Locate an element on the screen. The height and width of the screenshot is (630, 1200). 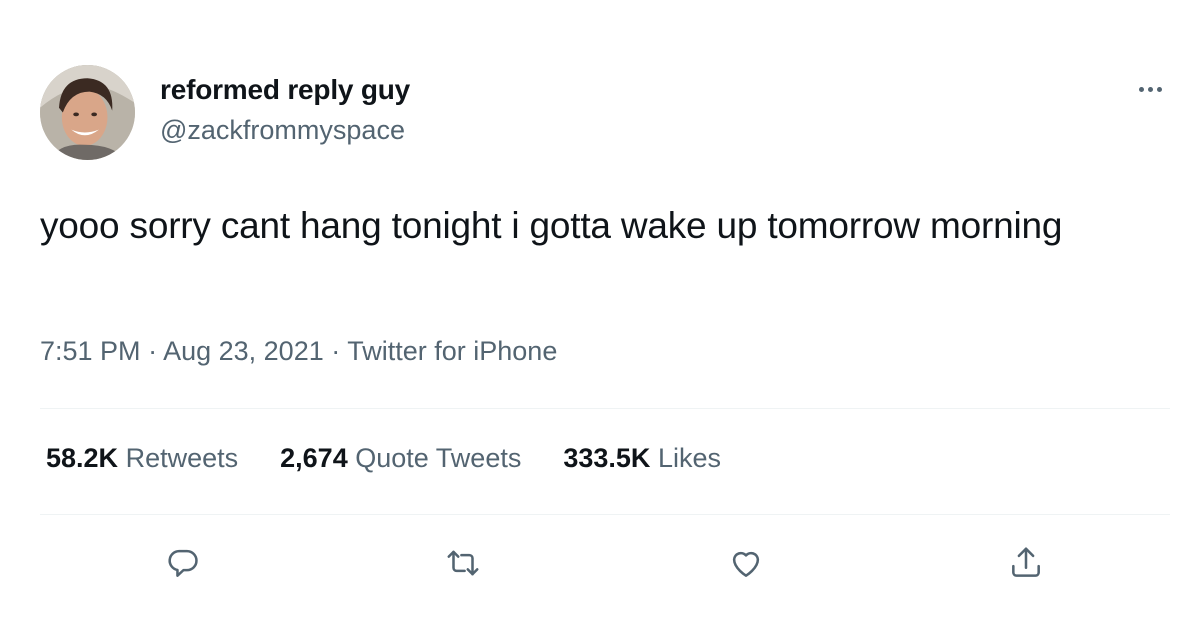
retweets-count: 58.2K is located at coordinates (82, 458).